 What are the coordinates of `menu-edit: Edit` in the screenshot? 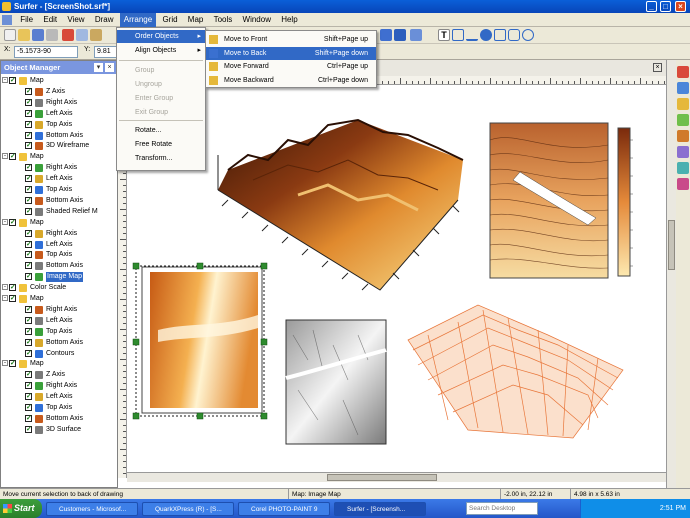 It's located at (50, 20).